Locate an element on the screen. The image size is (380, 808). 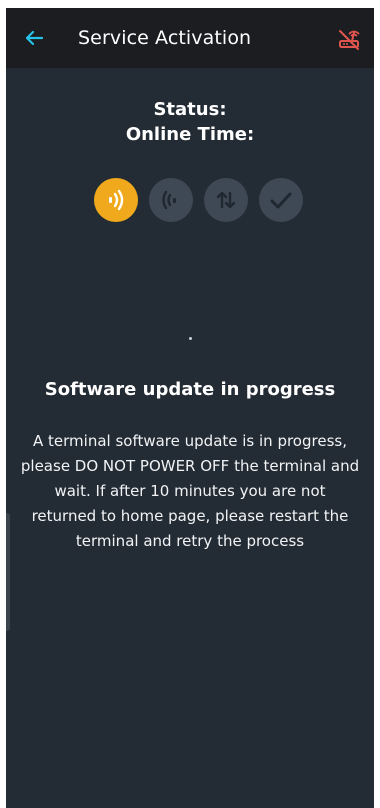
data-transfer-icon is located at coordinates (226, 200).